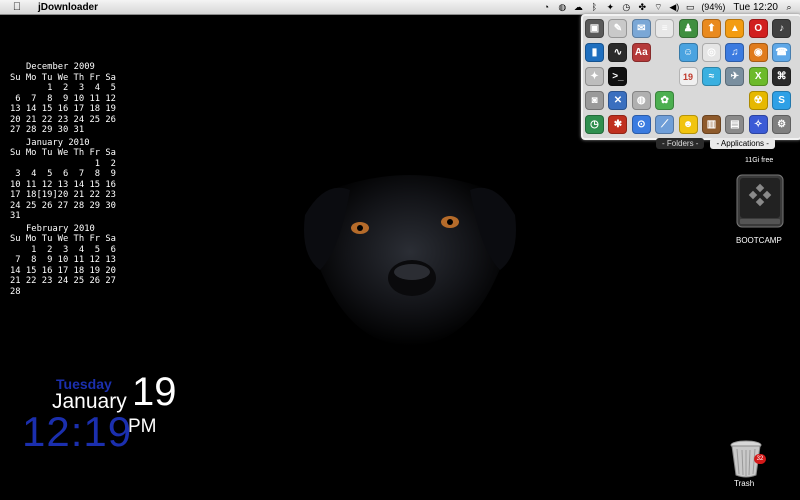  What do you see at coordinates (642, 7) in the screenshot?
I see `growl-icon: ✤` at bounding box center [642, 7].